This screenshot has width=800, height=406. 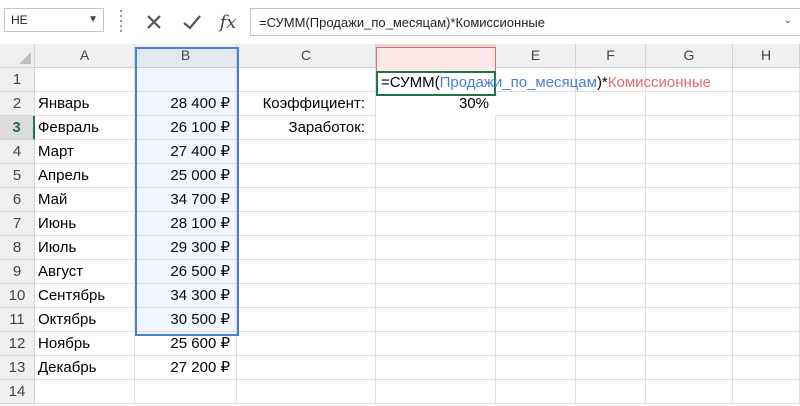 I want to click on cell-h12, so click(x=766, y=344).